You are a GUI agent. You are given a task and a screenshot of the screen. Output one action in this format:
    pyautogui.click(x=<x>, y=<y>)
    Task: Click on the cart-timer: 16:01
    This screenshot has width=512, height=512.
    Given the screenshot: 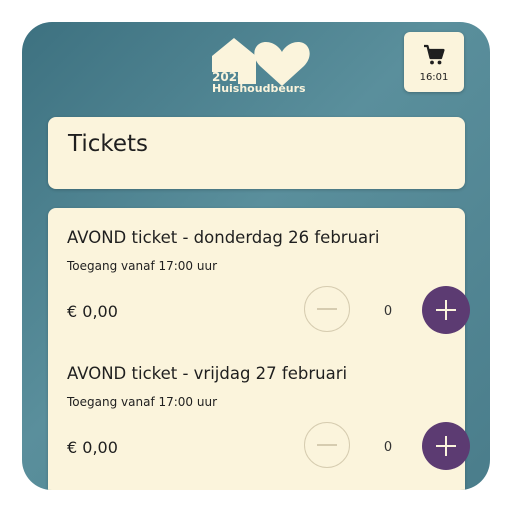 What is the action you would take?
    pyautogui.click(x=434, y=77)
    